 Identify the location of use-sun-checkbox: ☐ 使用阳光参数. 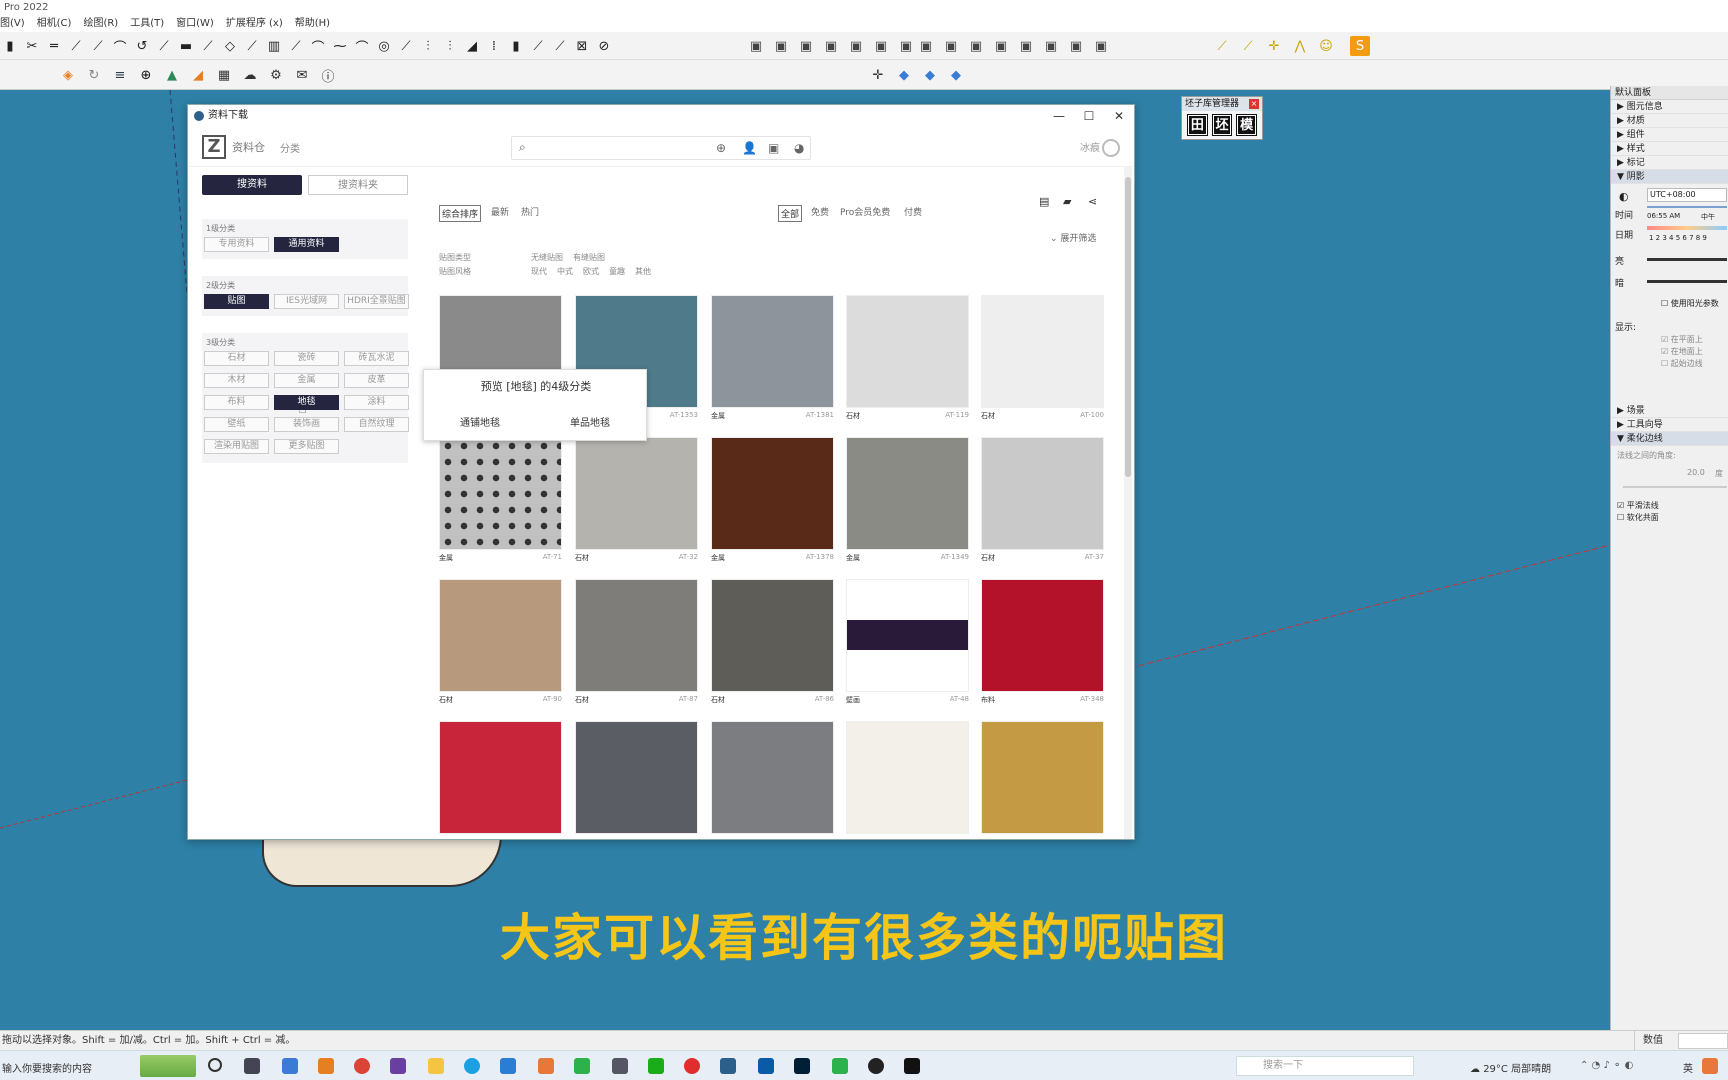
(1690, 303).